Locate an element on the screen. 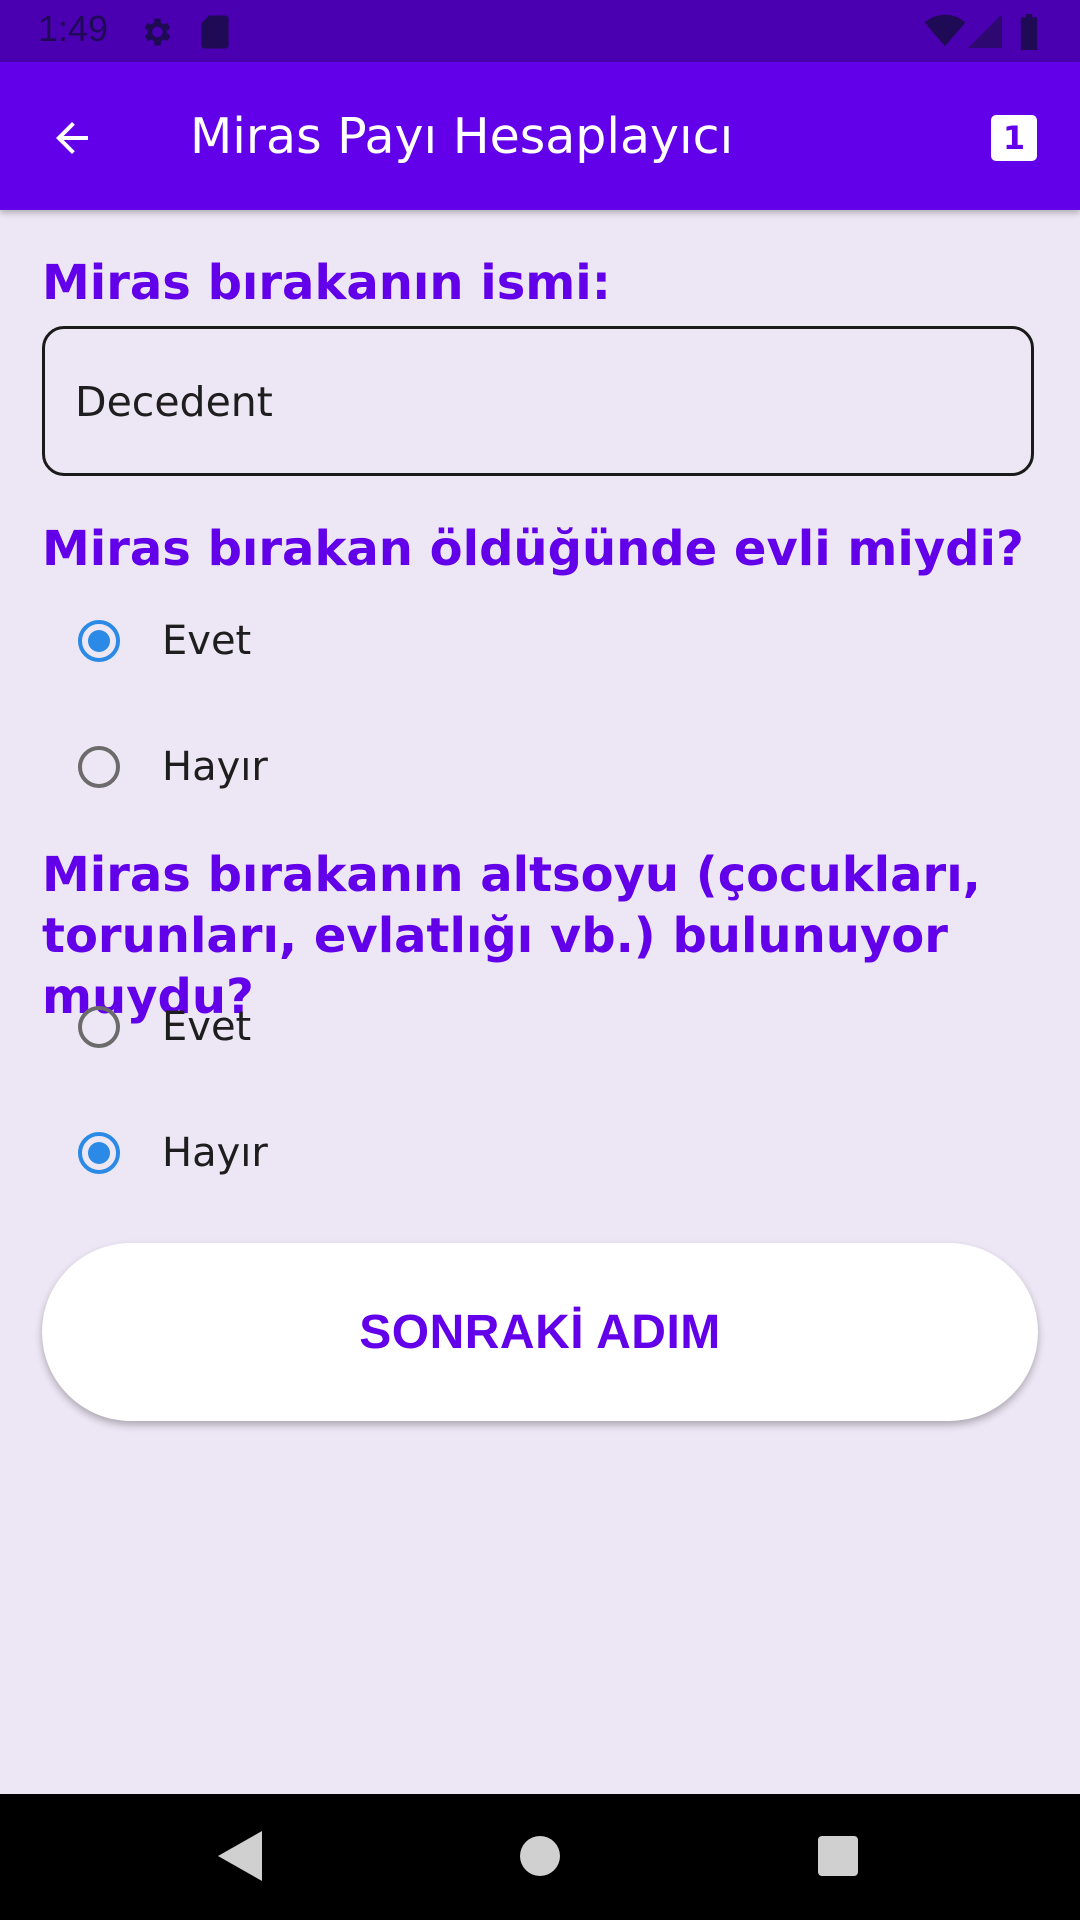 This screenshot has height=1920, width=1080. recents-square-icon is located at coordinates (838, 1858).